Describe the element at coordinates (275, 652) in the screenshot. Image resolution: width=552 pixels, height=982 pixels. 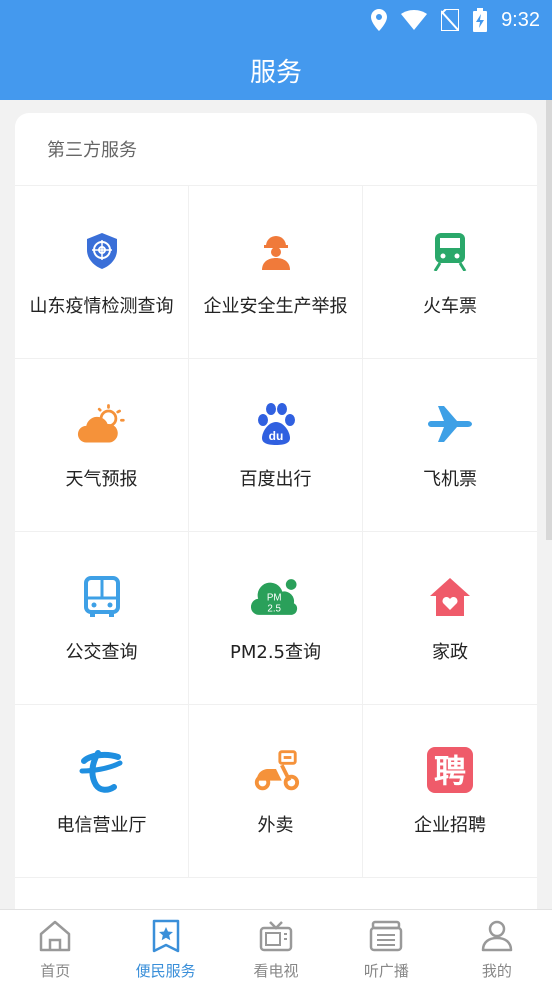
I see `service-label: PM2.5查询` at that location.